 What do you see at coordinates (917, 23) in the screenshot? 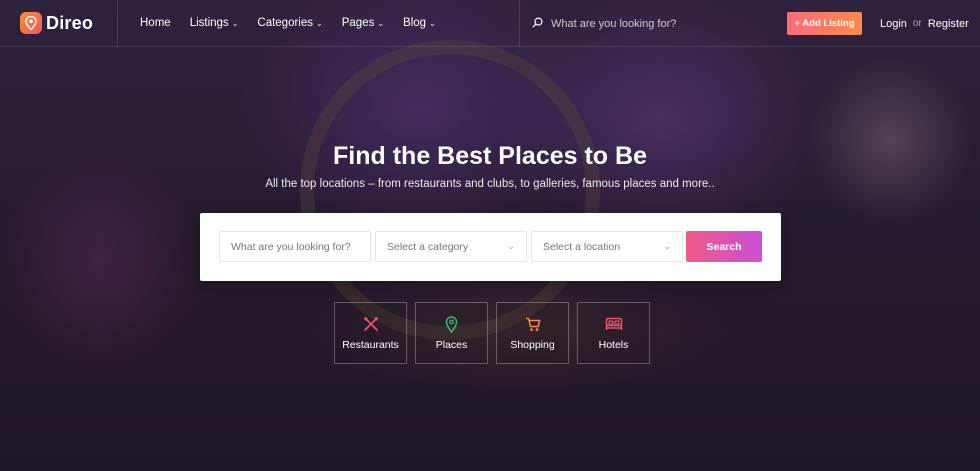
I see `auth-separator: or` at bounding box center [917, 23].